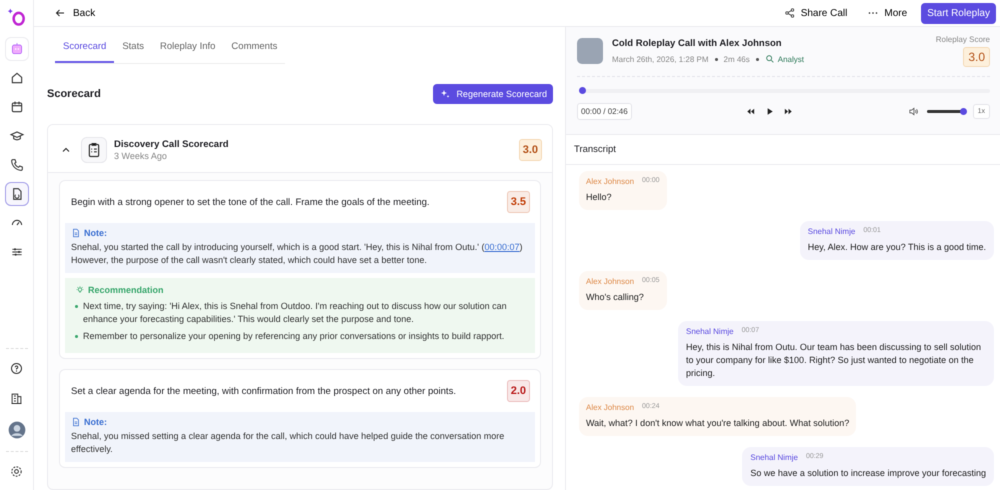 The height and width of the screenshot is (490, 1000). Describe the element at coordinates (502, 247) in the screenshot. I see `timestamp-link: 00:00:07` at that location.